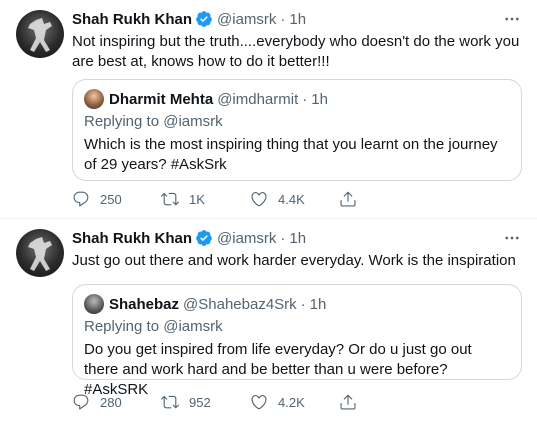 This screenshot has height=421, width=537. I want to click on reply-button: 280, so click(116, 402).